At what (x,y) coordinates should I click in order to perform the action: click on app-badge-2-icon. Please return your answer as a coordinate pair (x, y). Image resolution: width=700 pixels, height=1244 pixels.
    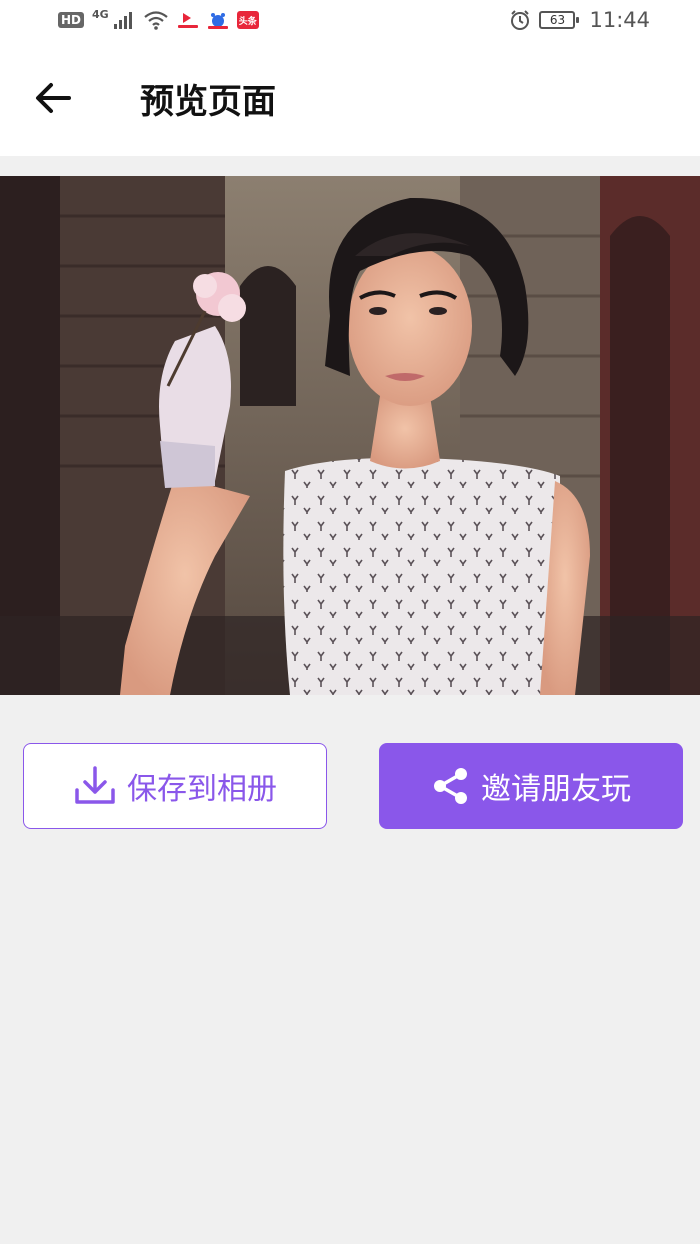
    Looking at the image, I should click on (217, 20).